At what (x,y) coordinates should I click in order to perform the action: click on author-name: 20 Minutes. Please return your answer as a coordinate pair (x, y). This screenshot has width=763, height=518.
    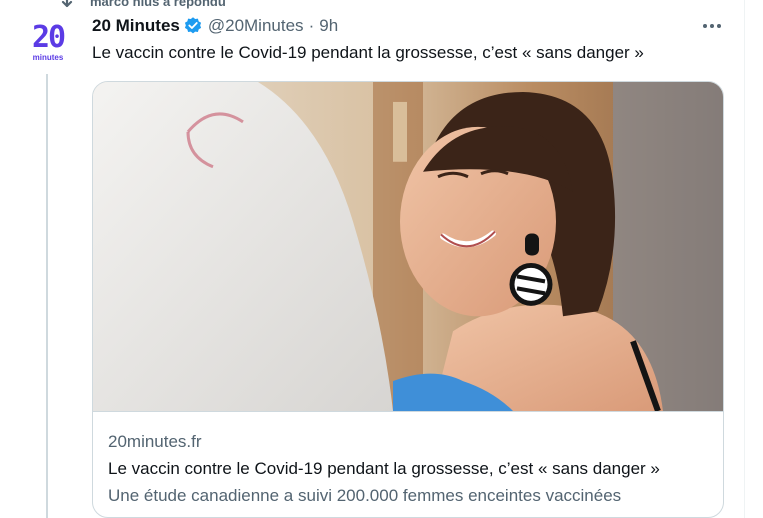
    Looking at the image, I should click on (136, 26).